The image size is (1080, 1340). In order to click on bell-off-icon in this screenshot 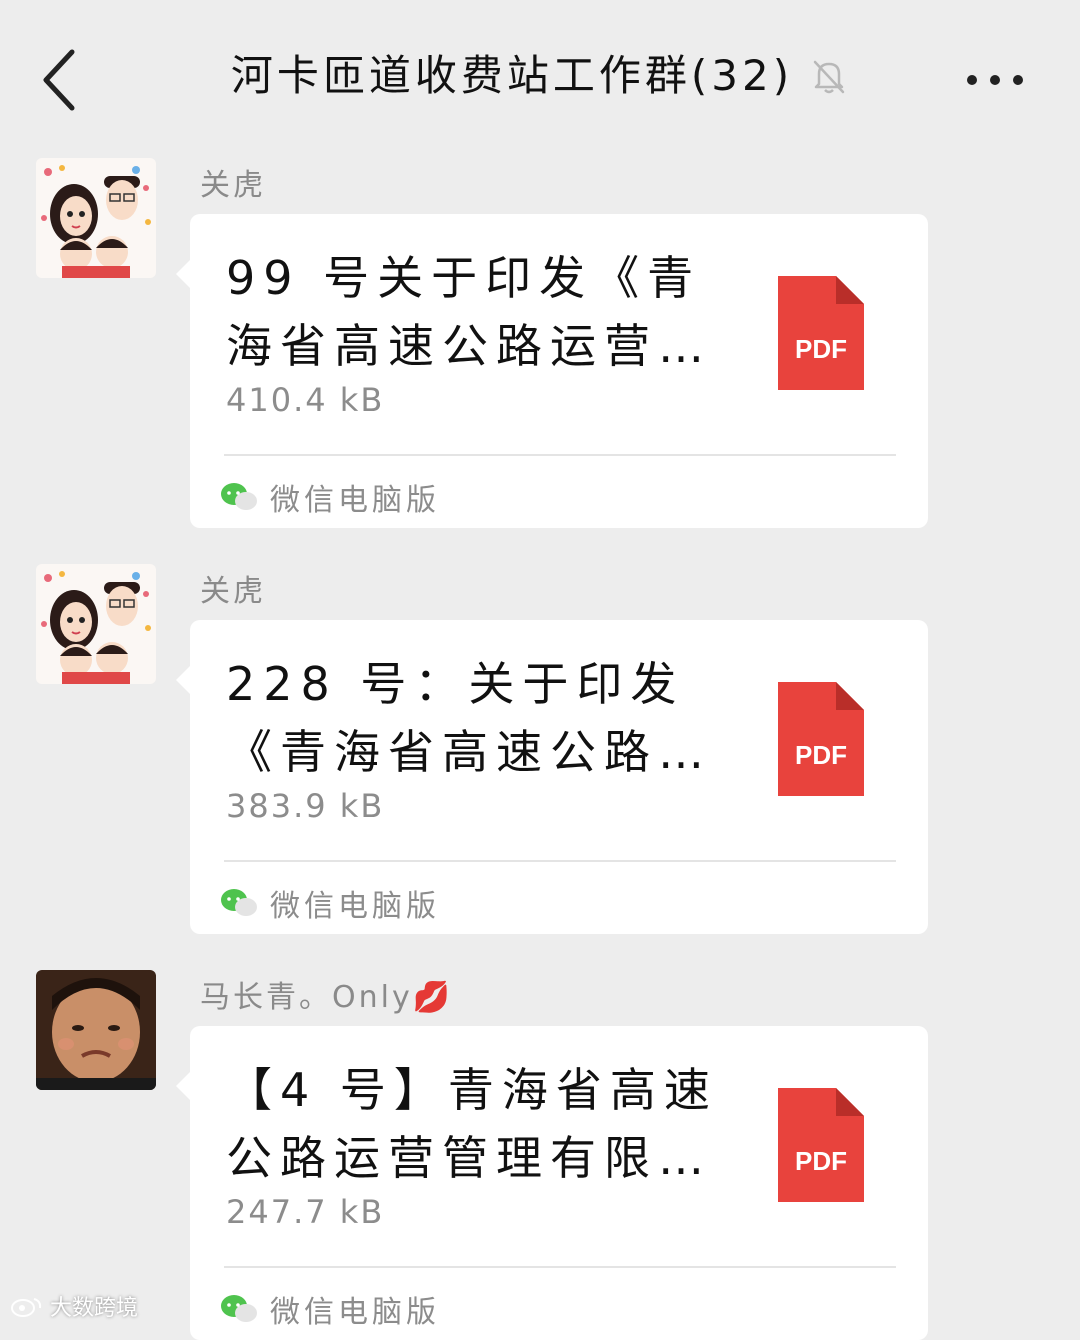, I will do `click(829, 77)`.